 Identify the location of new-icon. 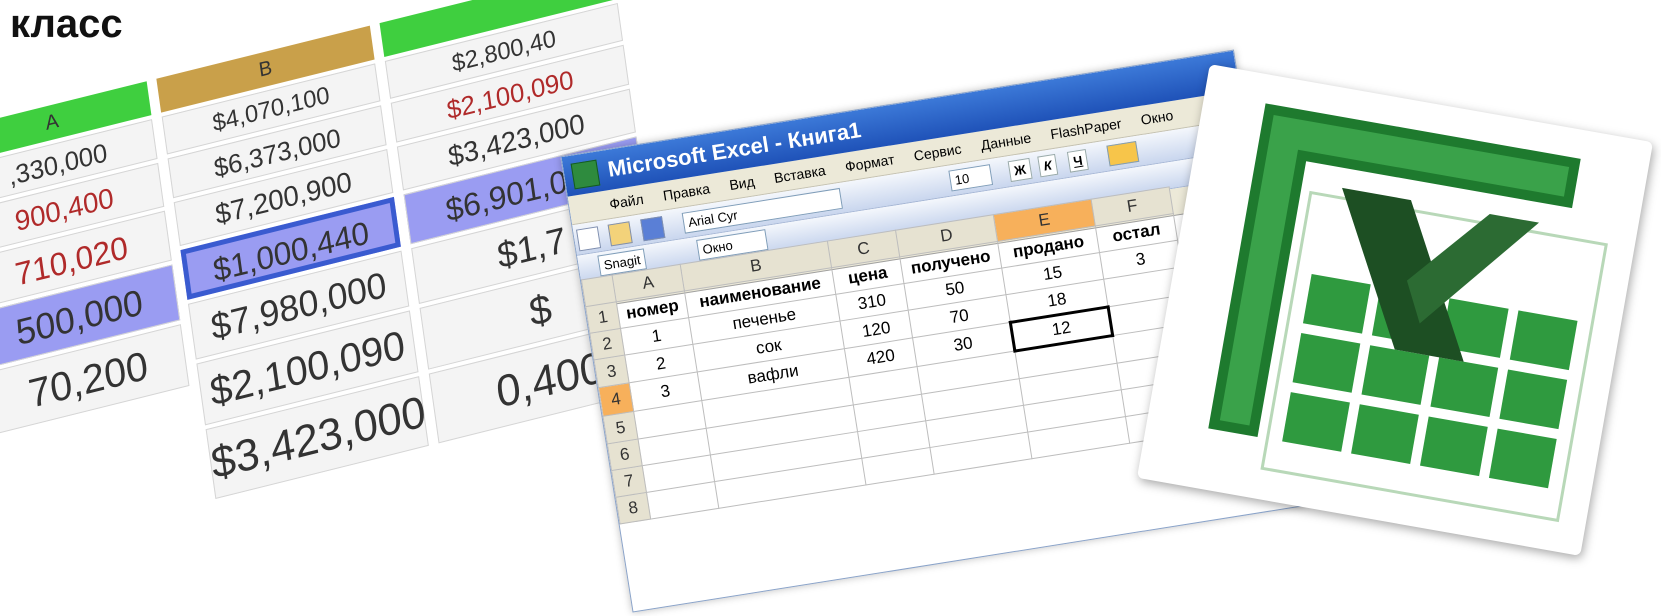
(588, 239).